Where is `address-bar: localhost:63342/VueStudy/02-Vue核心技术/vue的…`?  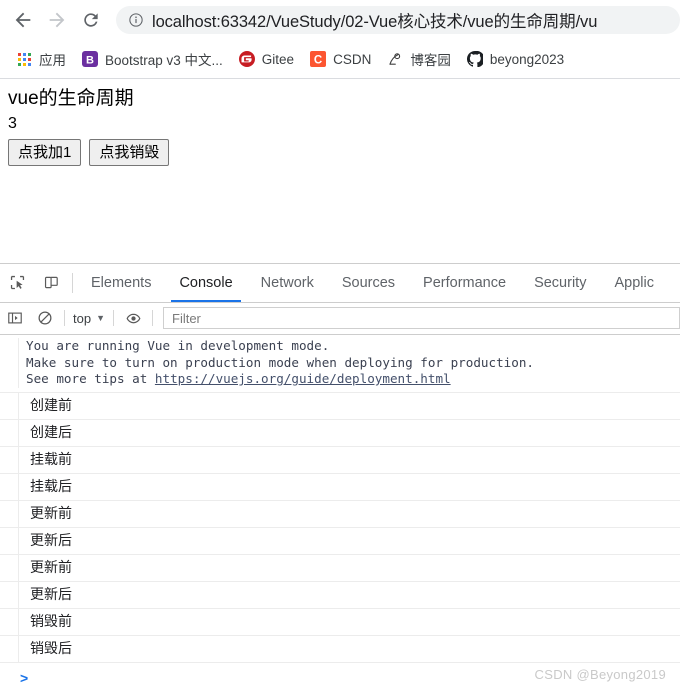 address-bar: localhost:63342/VueStudy/02-Vue核心技术/vue的… is located at coordinates (398, 20).